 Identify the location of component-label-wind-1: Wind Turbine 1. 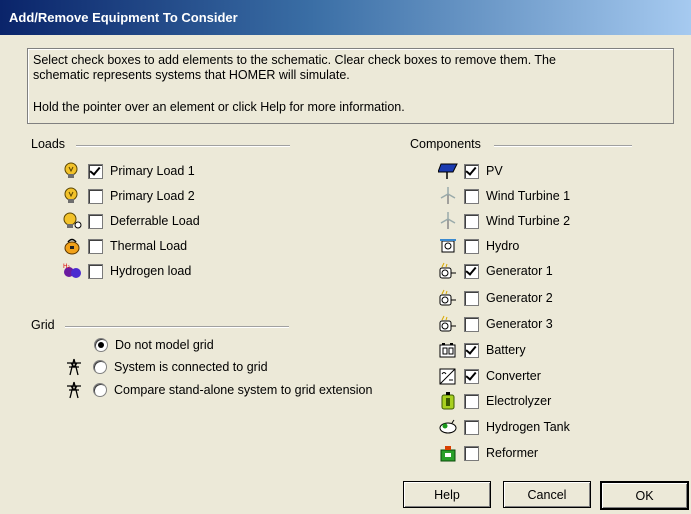
(528, 196).